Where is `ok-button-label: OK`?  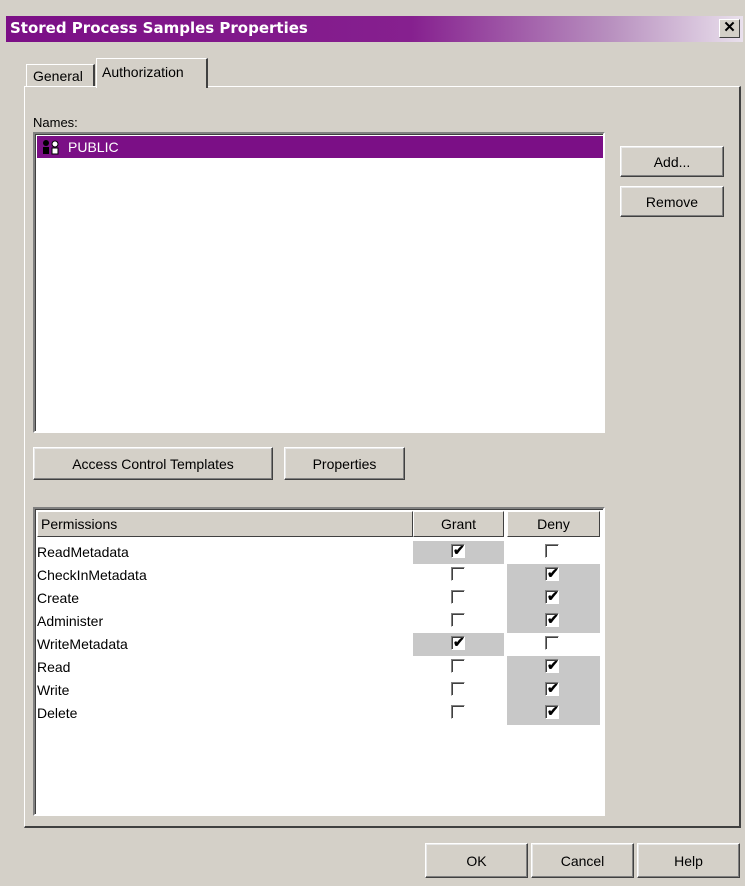
ok-button-label: OK is located at coordinates (476, 860).